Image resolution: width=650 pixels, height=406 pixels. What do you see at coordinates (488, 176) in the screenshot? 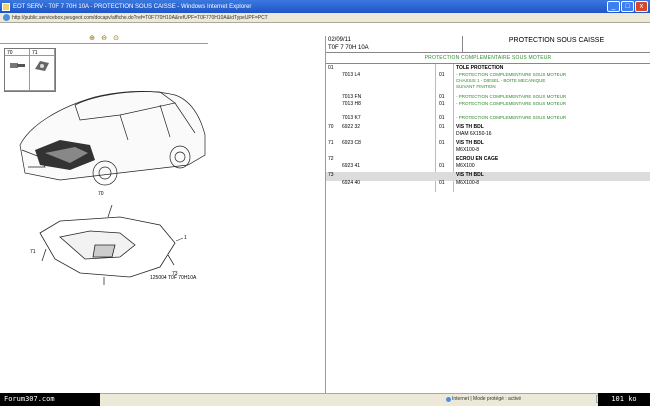
I see `part-row: 73 VIS TH BDL` at bounding box center [488, 176].